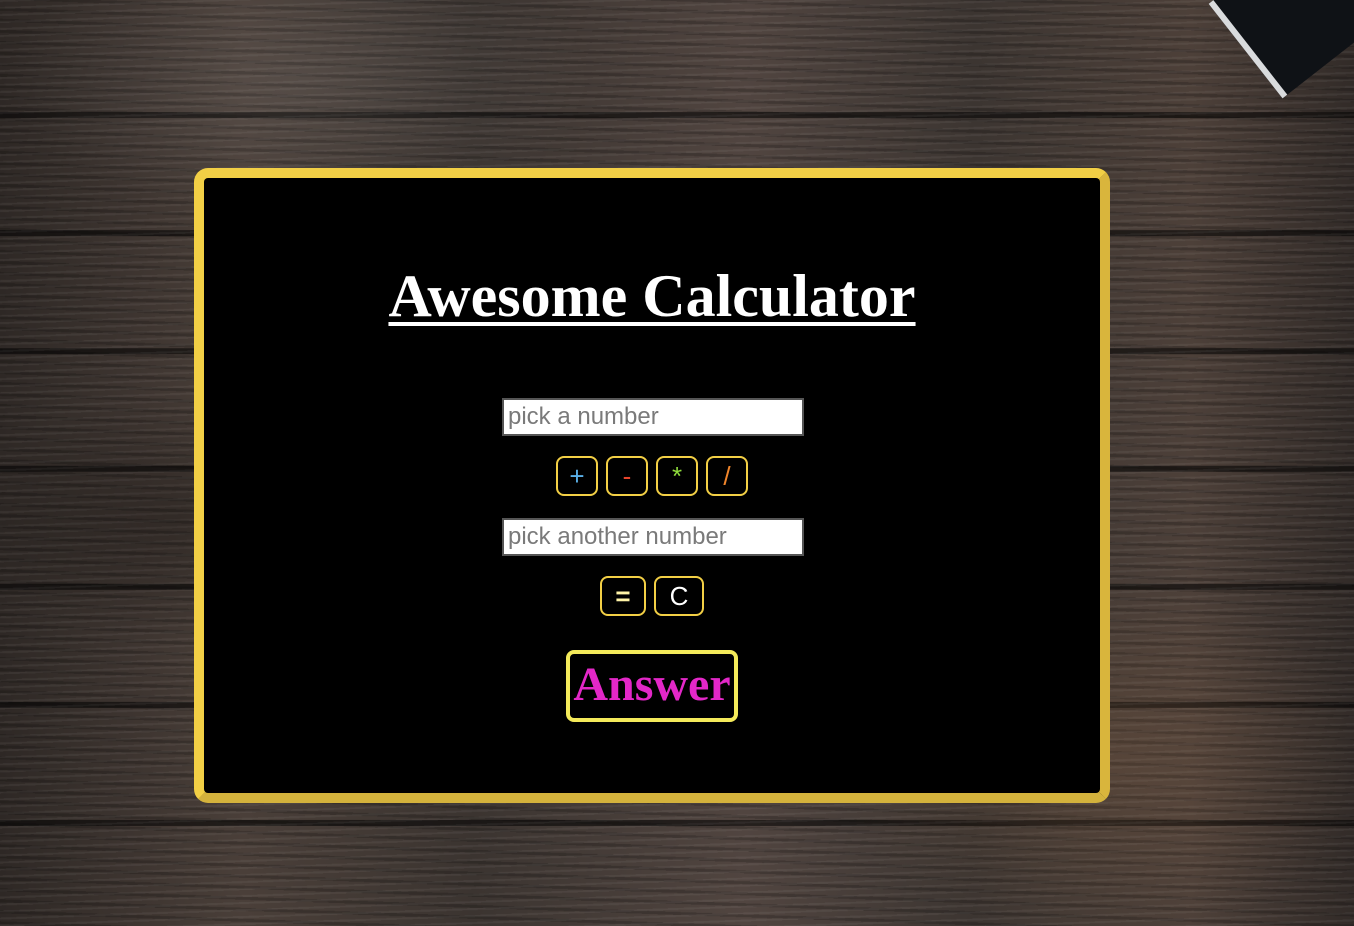 The width and height of the screenshot is (1354, 926). I want to click on page-title: Awesome Calculator, so click(652, 296).